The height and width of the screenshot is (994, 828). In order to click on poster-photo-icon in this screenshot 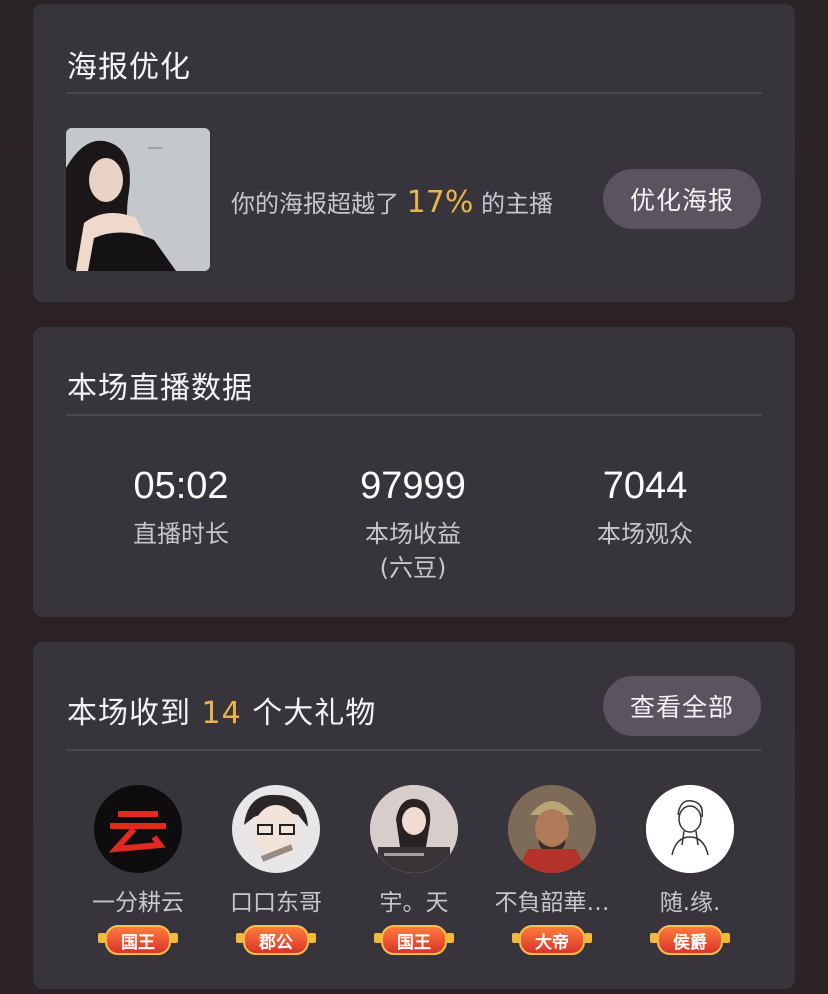, I will do `click(138, 199)`.